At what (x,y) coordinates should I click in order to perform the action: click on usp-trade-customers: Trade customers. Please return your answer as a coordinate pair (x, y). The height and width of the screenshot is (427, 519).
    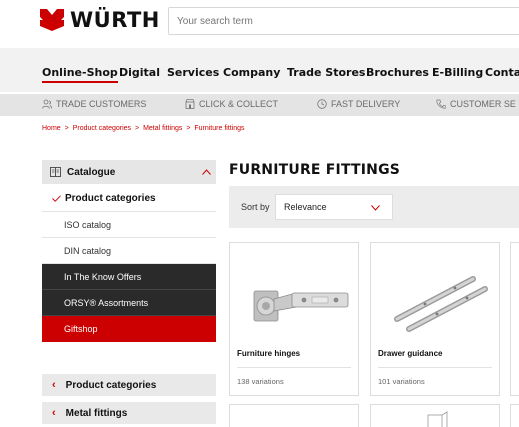
    Looking at the image, I should click on (94, 104).